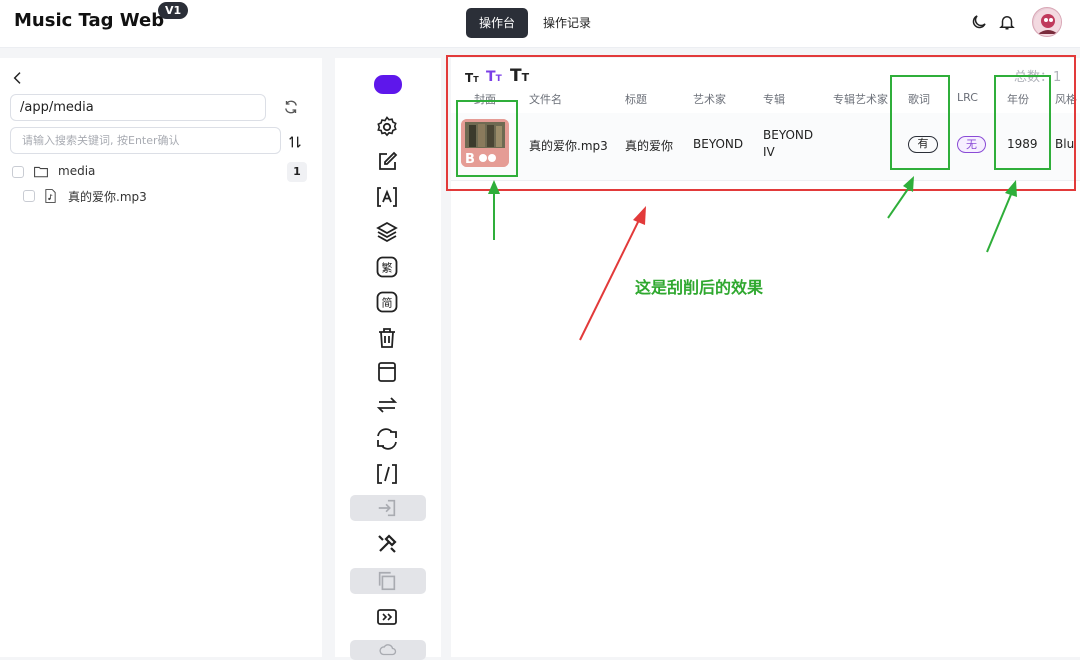 The height and width of the screenshot is (660, 1080). What do you see at coordinates (718, 144) in the screenshot?
I see `cell-artist: BEYOND` at bounding box center [718, 144].